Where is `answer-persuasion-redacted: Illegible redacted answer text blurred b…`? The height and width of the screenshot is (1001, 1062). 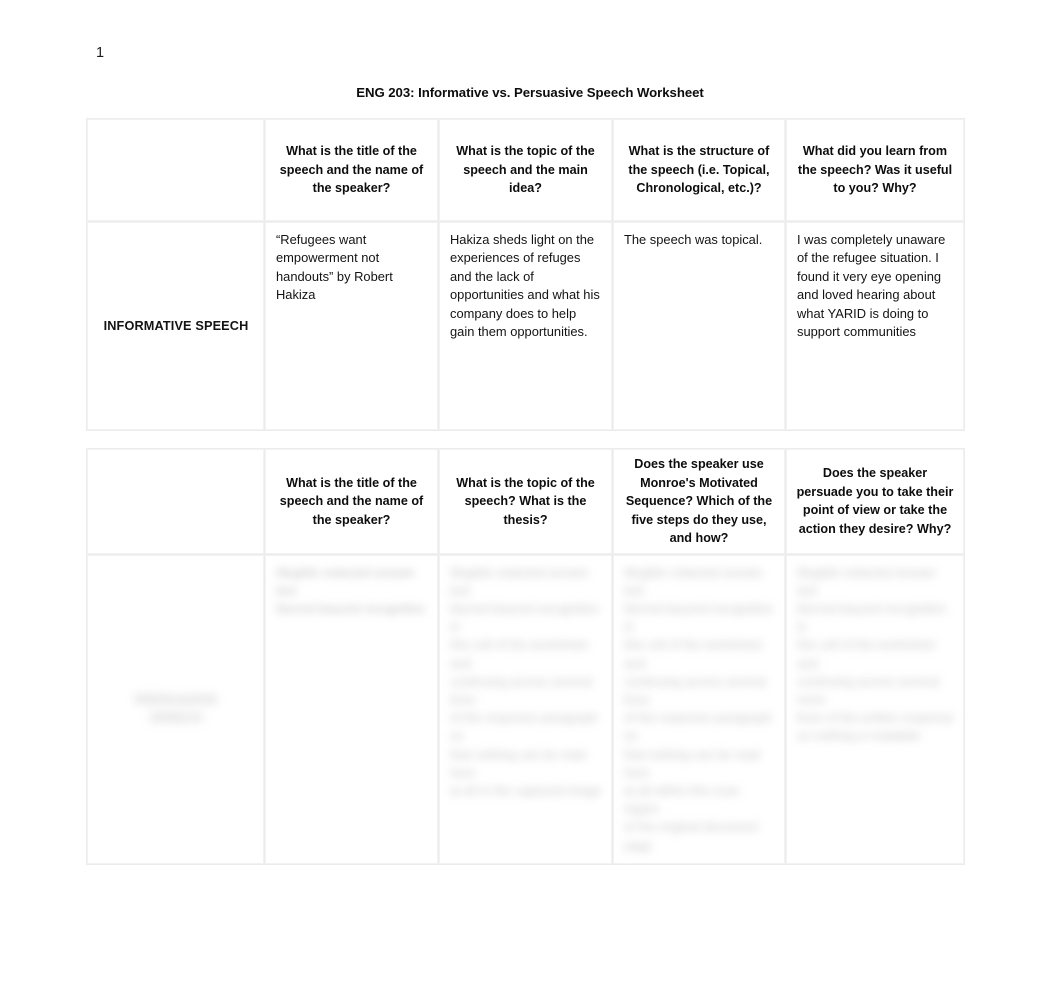 answer-persuasion-redacted: Illegible redacted answer text blurred b… is located at coordinates (875, 709).